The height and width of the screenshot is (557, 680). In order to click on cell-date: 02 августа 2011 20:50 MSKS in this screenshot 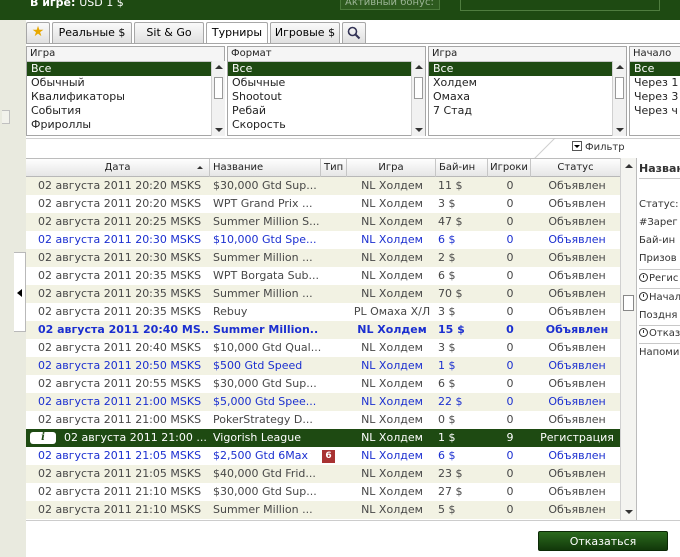, I will do `click(120, 365)`.